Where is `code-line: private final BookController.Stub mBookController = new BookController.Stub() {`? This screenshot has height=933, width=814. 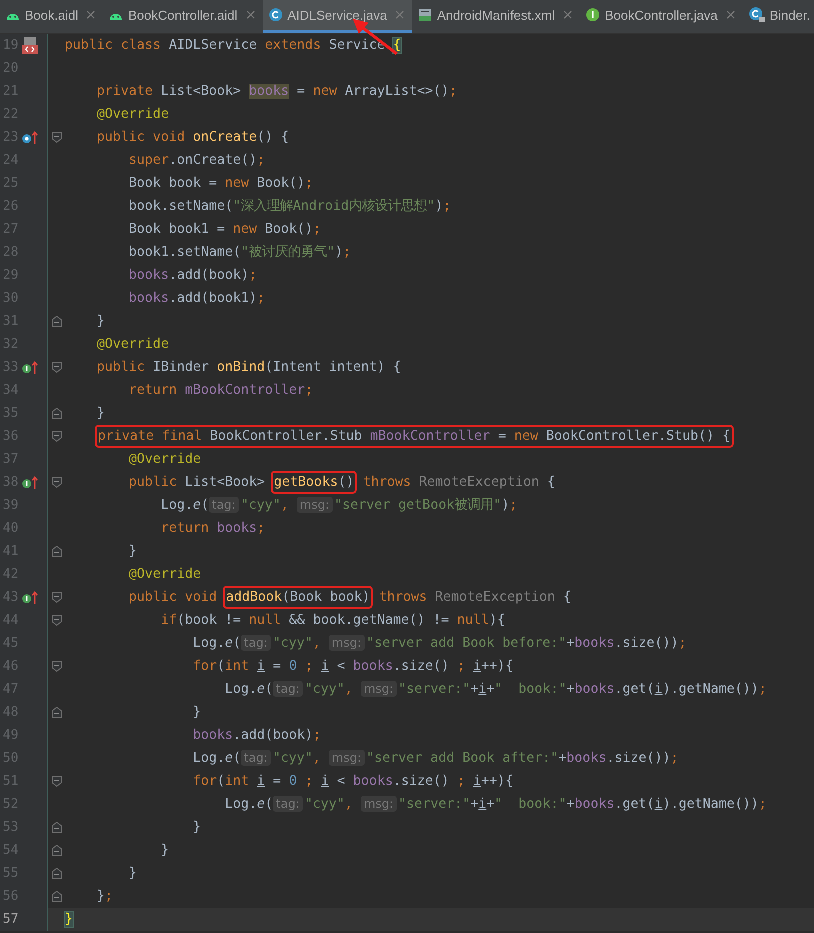 code-line: private final BookController.Stub mBookController = new BookController.Stub() { is located at coordinates (398, 436).